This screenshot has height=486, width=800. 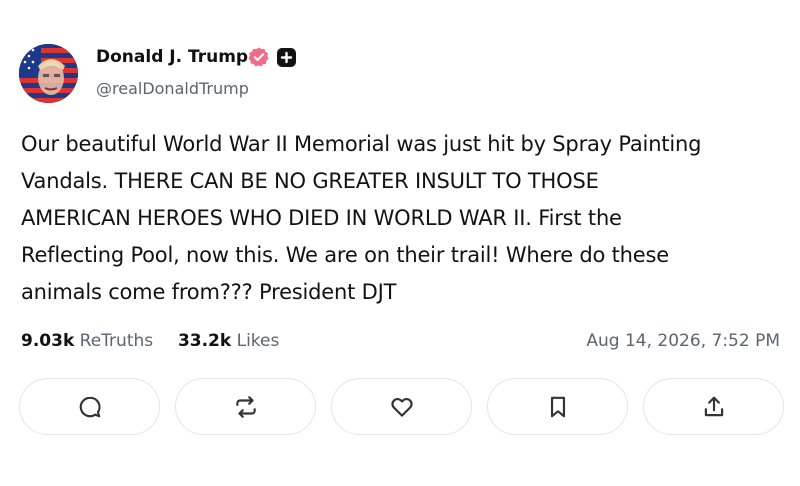 I want to click on reply-button, so click(x=89, y=406).